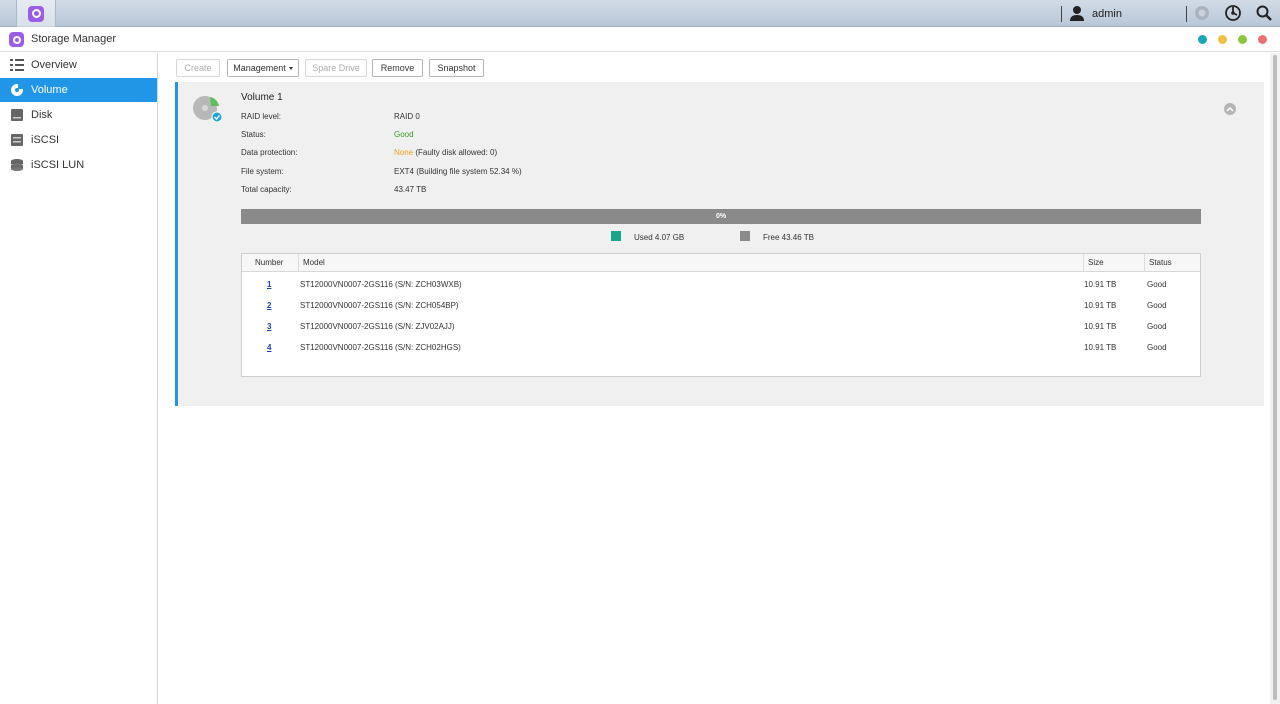  I want to click on sidebar-item-label: Overview, so click(54, 65).